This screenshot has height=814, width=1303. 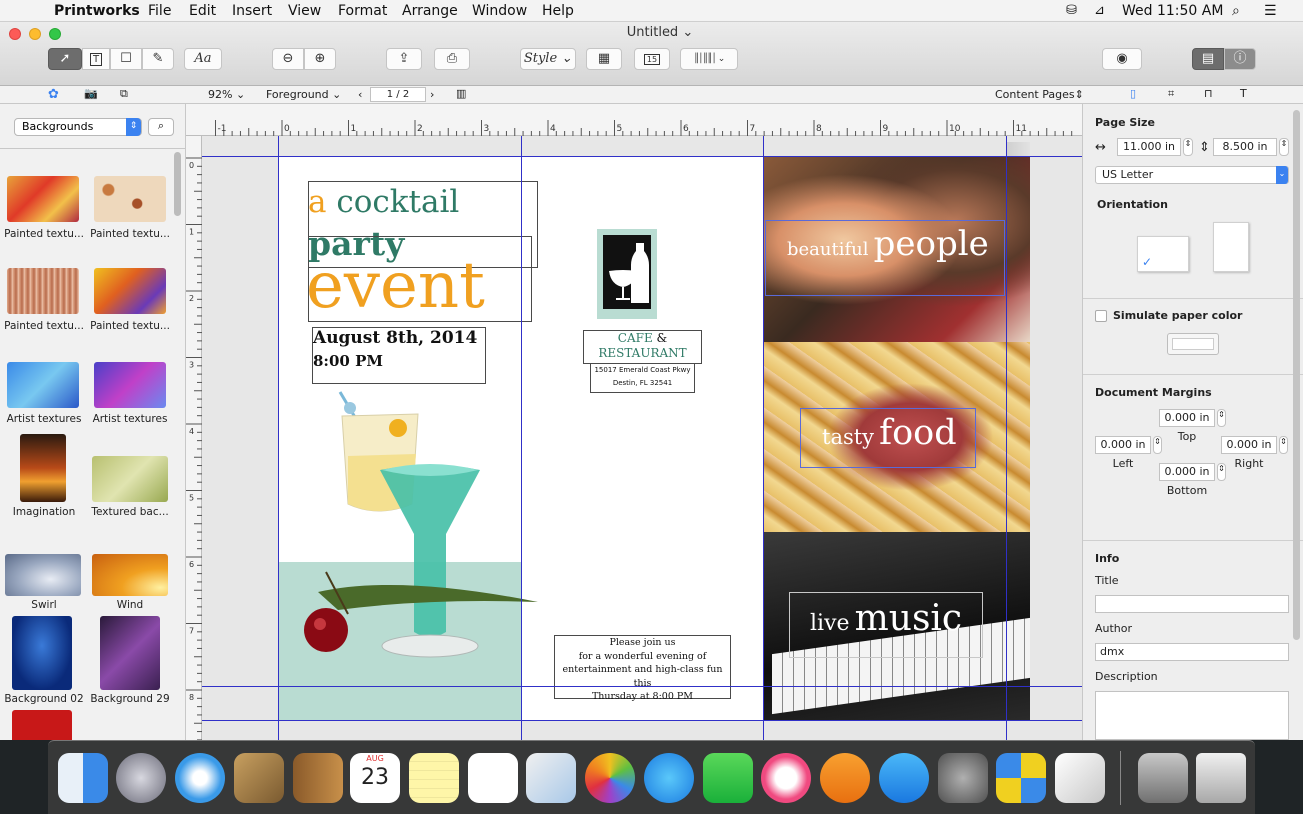 I want to click on search-library-icon: ⌕, so click(x=161, y=127).